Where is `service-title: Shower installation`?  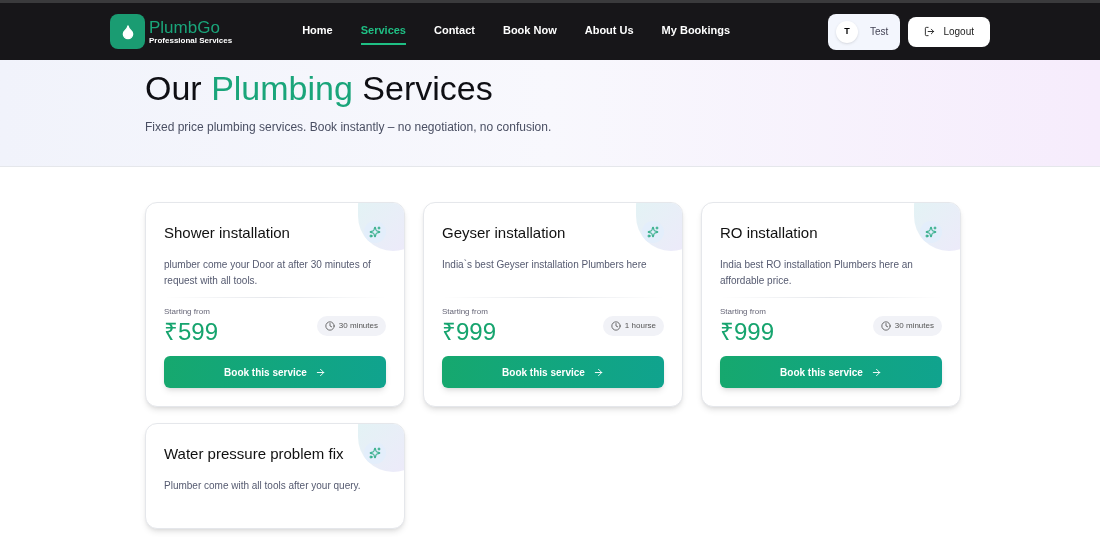
service-title: Shower installation is located at coordinates (227, 233).